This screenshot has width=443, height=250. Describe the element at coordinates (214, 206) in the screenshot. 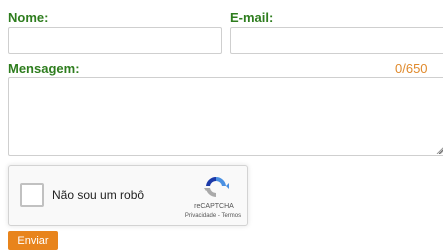

I see `recaptcha-brand: reCAPTCHA` at that location.